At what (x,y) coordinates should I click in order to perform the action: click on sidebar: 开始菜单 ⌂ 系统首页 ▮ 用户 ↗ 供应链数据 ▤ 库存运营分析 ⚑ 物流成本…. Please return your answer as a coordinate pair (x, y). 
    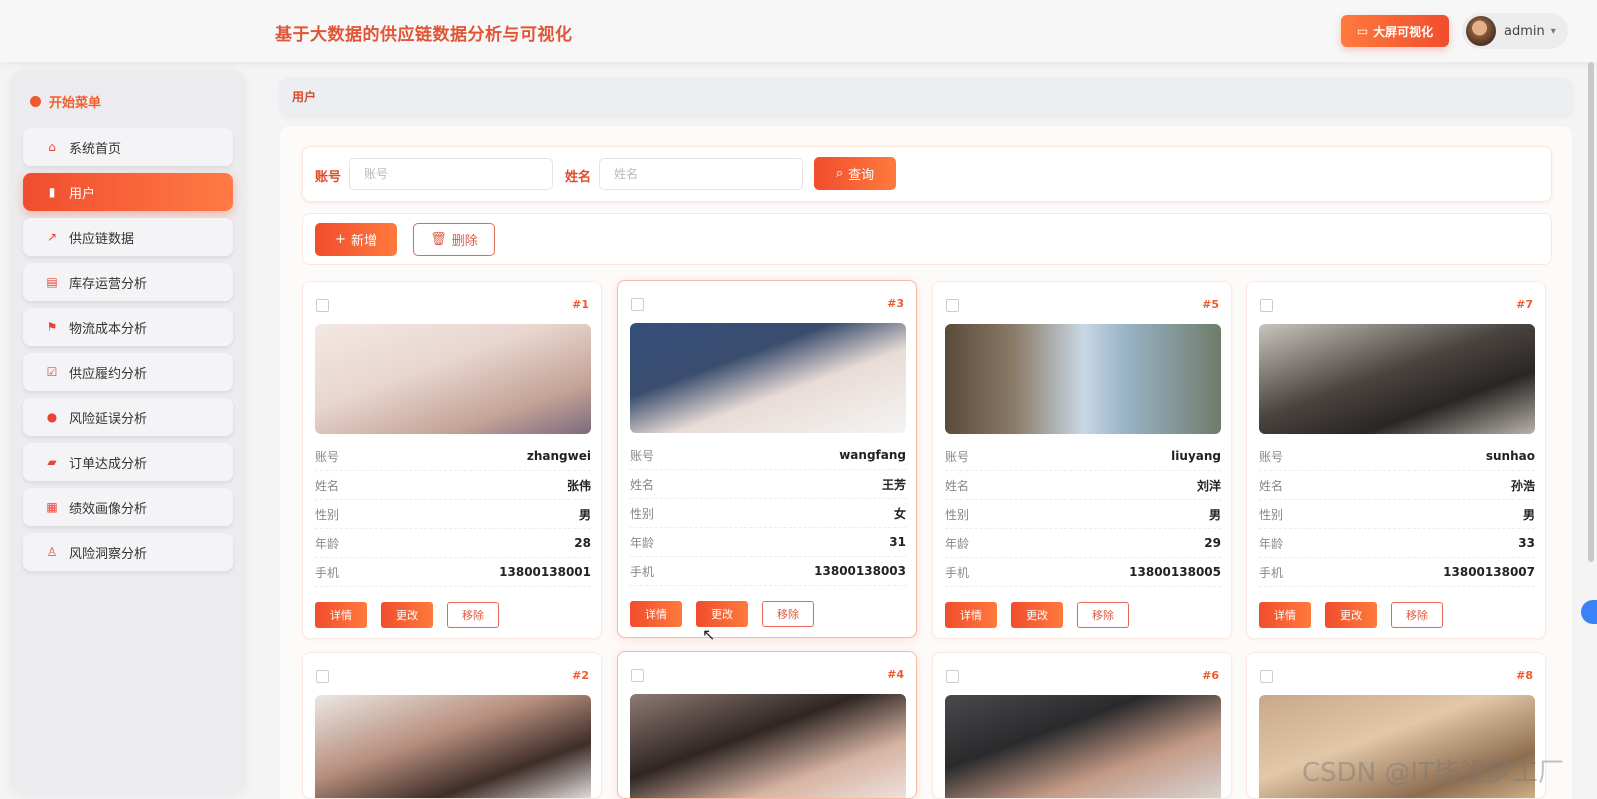
    Looking at the image, I should click on (128, 432).